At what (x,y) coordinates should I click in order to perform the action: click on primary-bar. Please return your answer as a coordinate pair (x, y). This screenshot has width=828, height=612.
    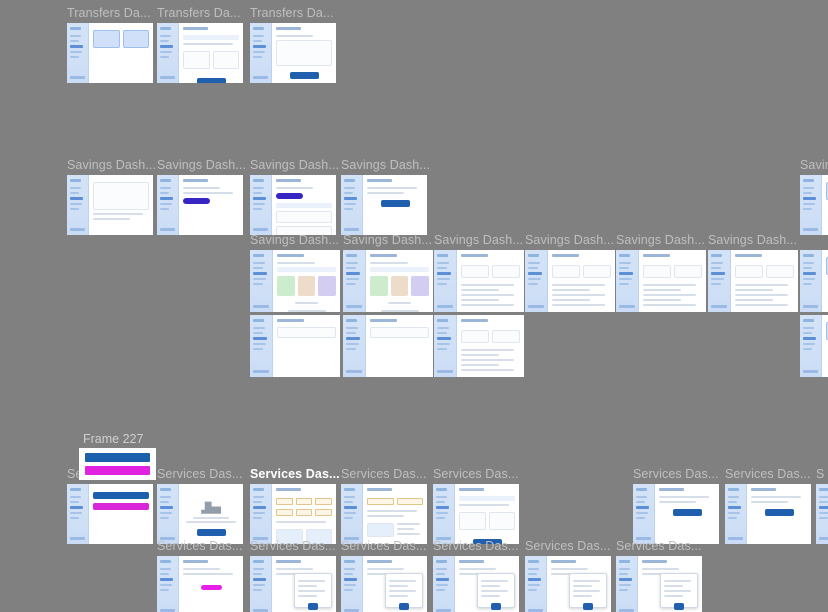
    Looking at the image, I should click on (117, 457).